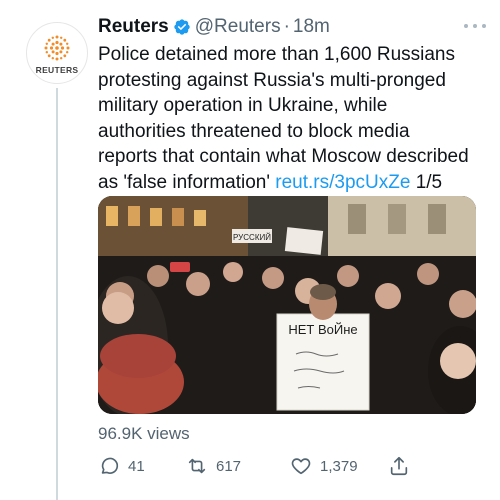 The height and width of the screenshot is (500, 500). Describe the element at coordinates (426, 182) in the screenshot. I see `thread-counter: 1/5` at that location.